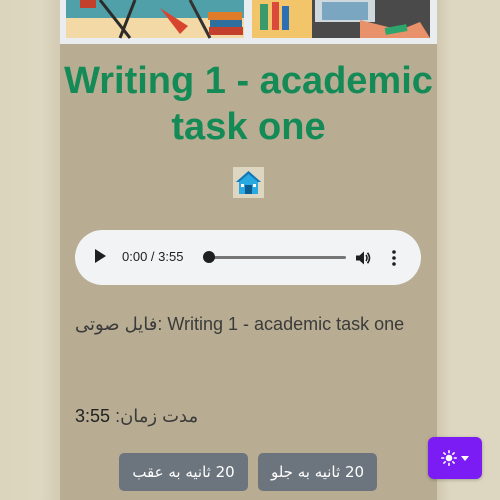 The image size is (500, 500). I want to click on file-info: فایل صوتی: Writing 1 - academic task one, so click(248, 324).